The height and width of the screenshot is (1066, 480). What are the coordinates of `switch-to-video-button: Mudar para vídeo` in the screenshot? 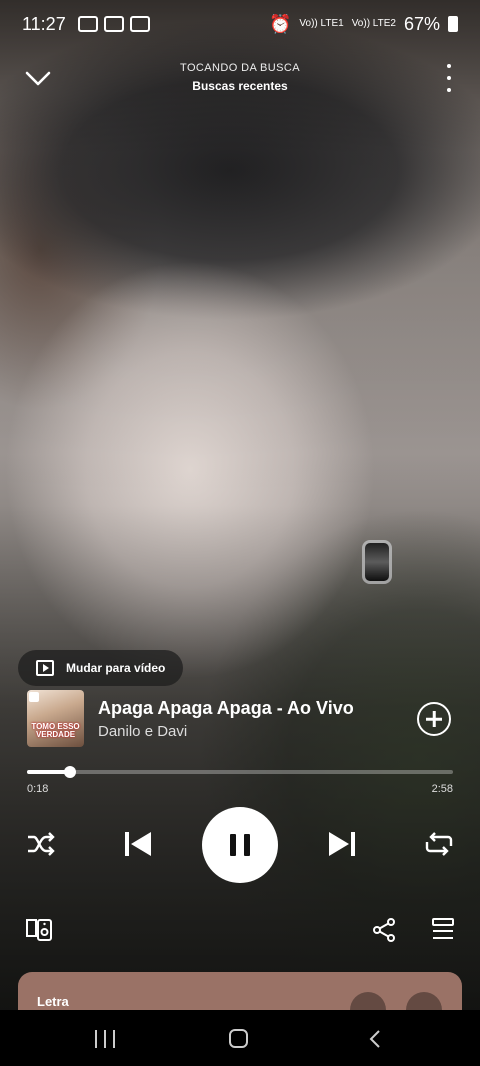 It's located at (101, 668).